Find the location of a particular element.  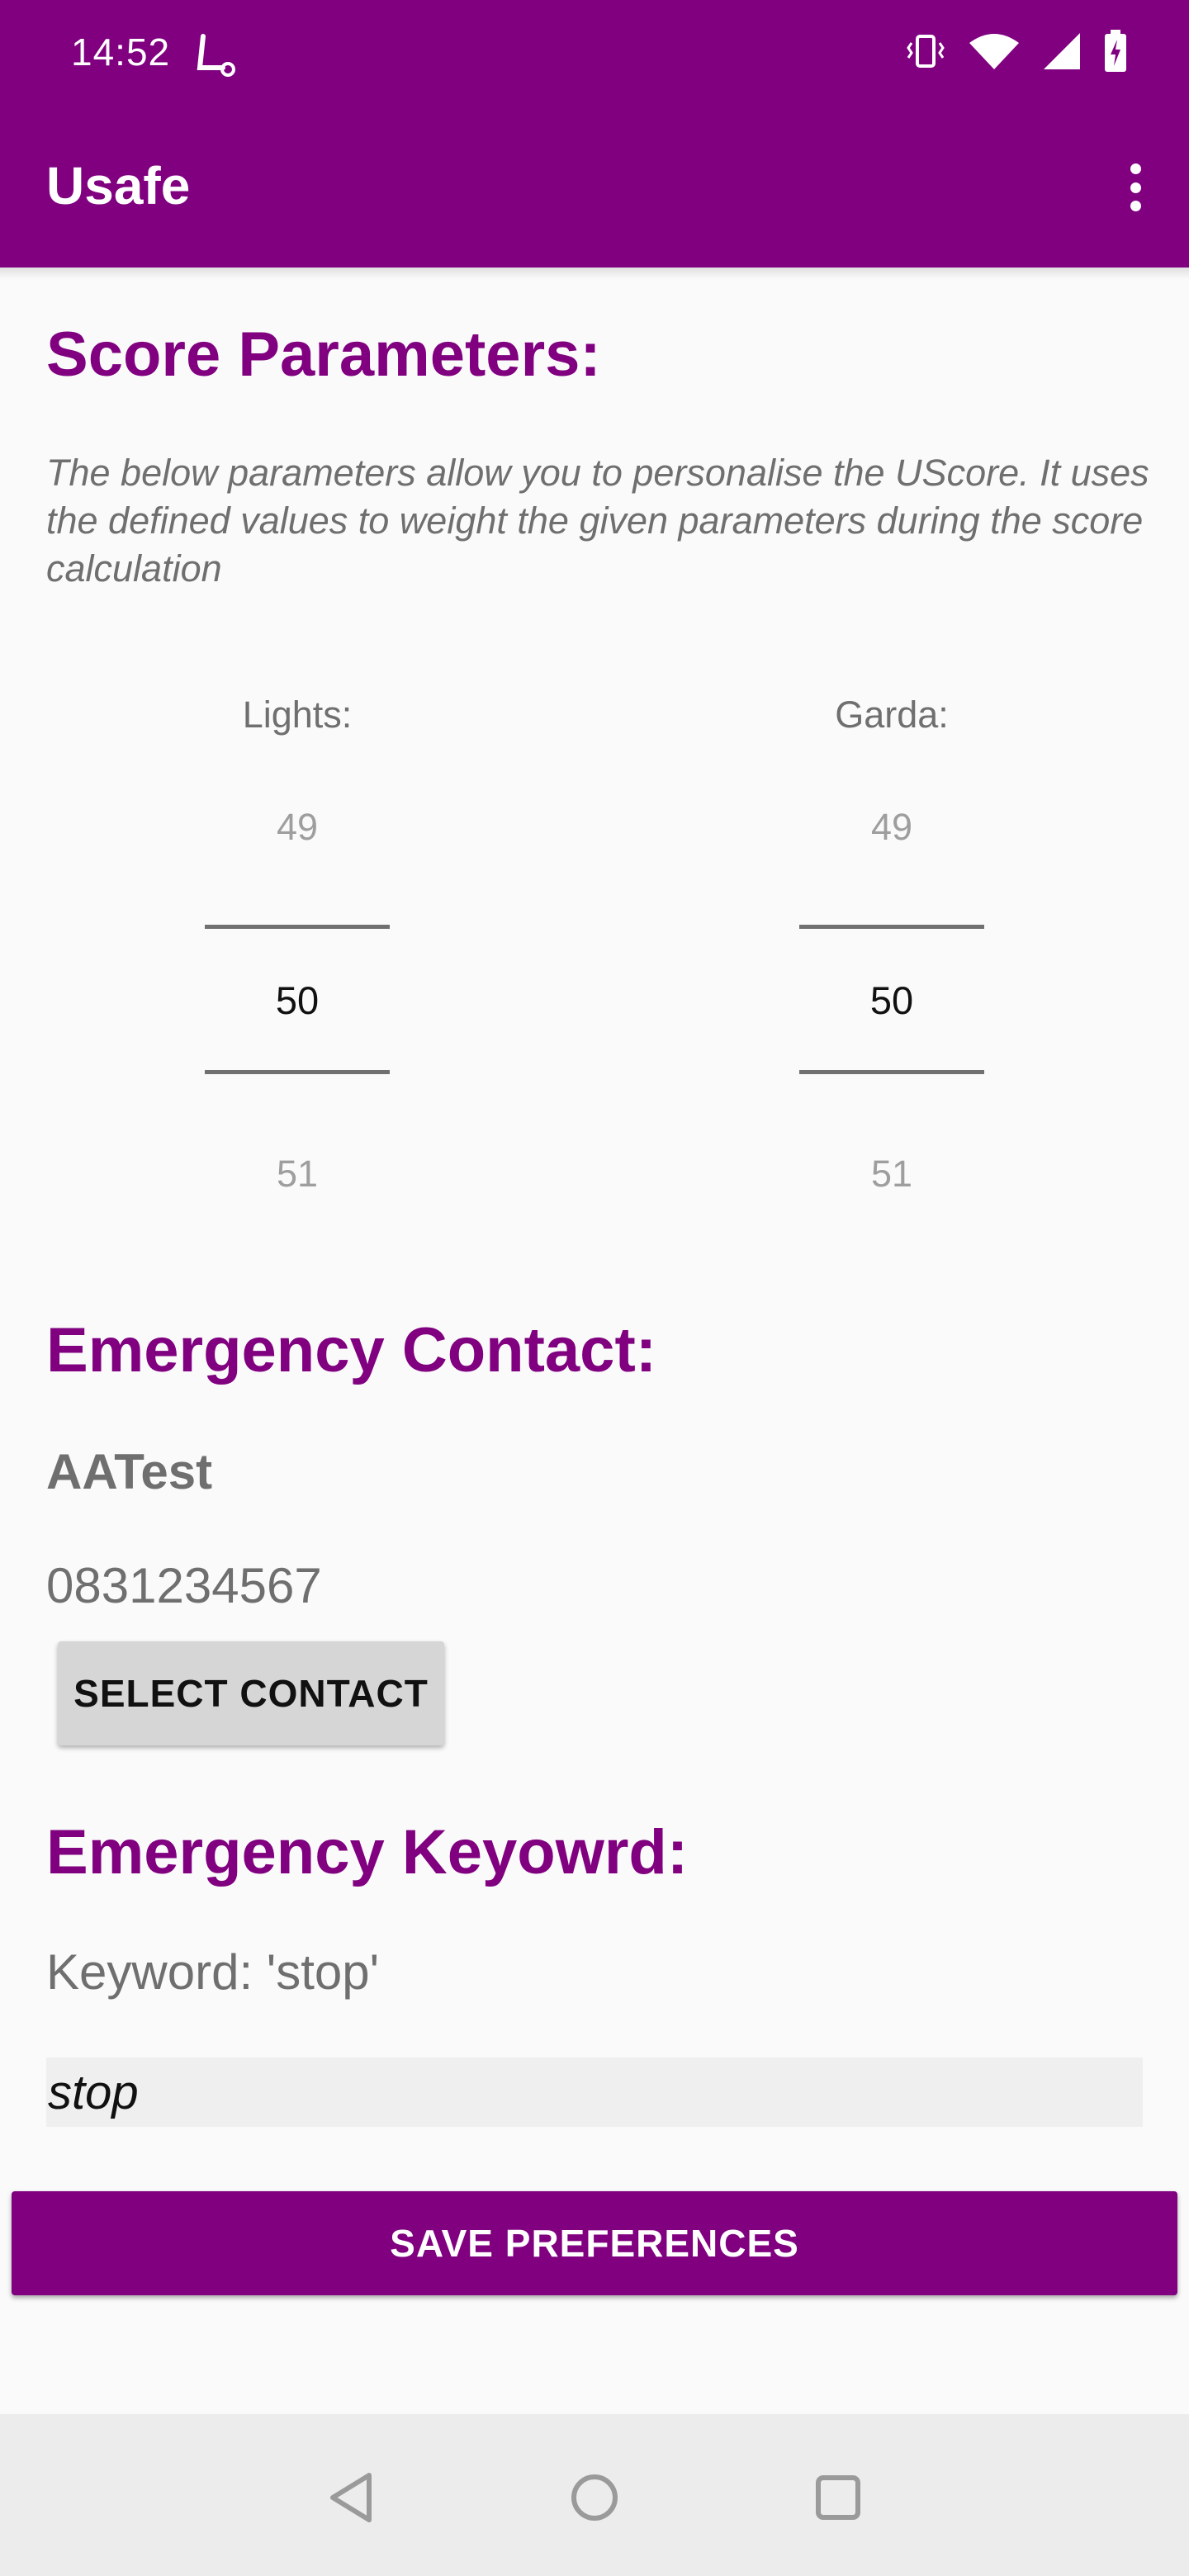

app-title: Usafe is located at coordinates (118, 185).